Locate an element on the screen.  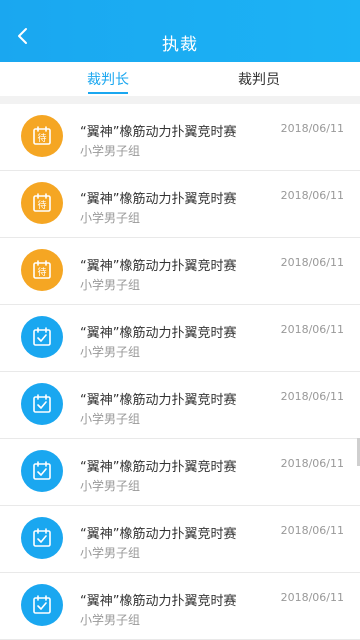
tab-referee: 裁判员 is located at coordinates (259, 79).